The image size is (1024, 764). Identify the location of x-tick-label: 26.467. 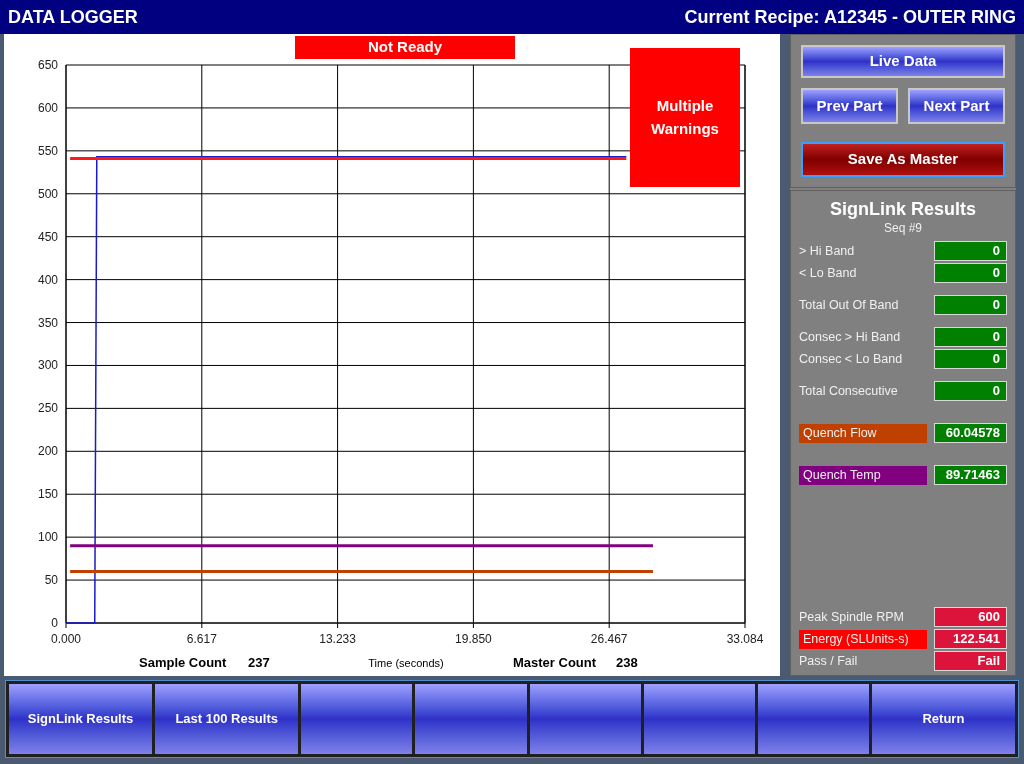
(609, 639).